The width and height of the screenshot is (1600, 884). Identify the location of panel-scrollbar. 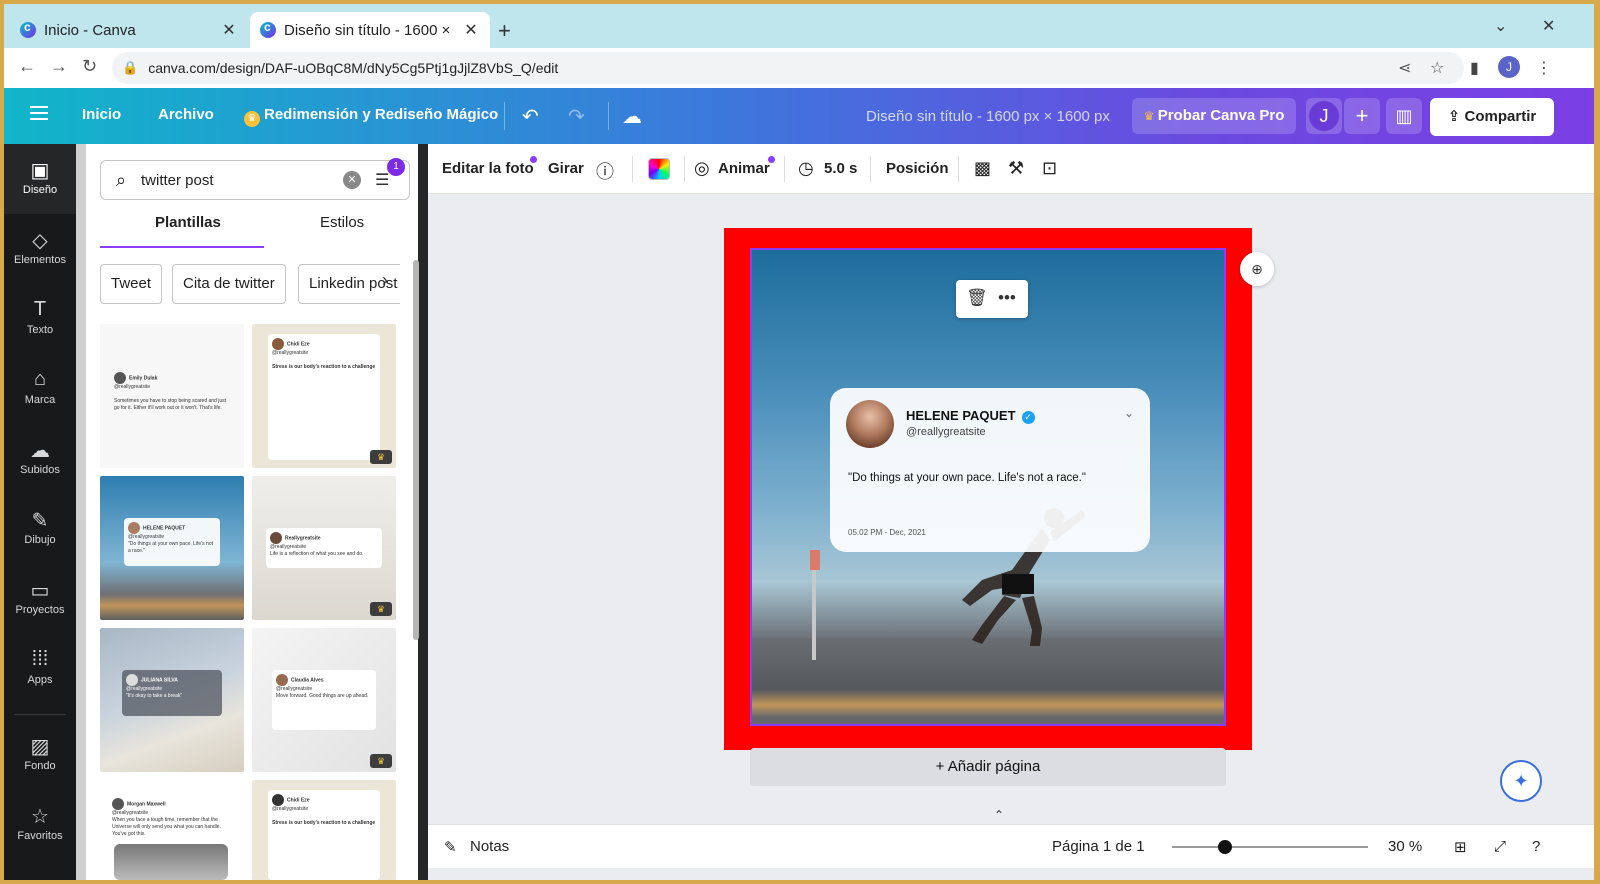
(416, 563).